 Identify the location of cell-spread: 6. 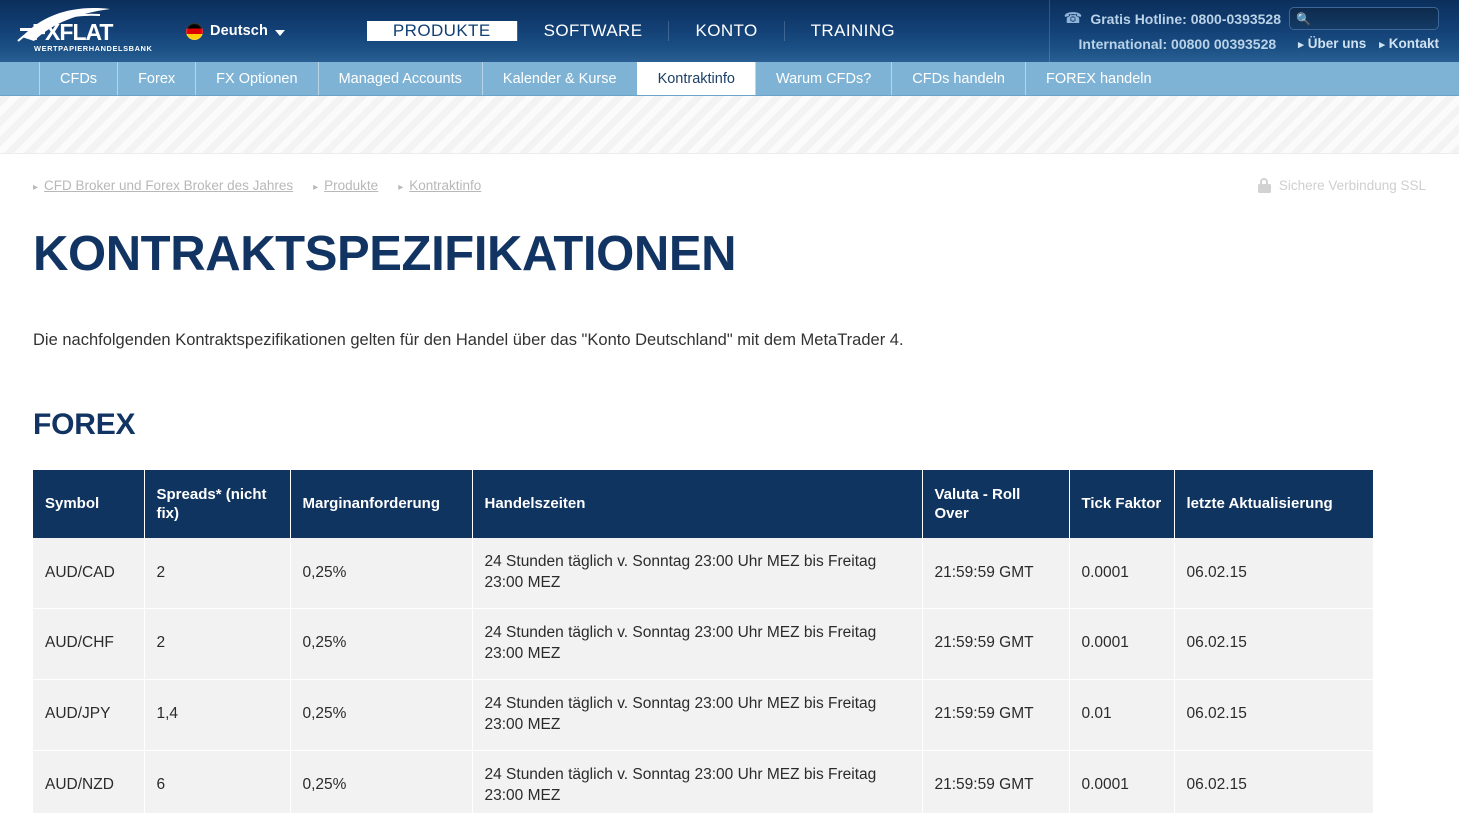
(217, 781).